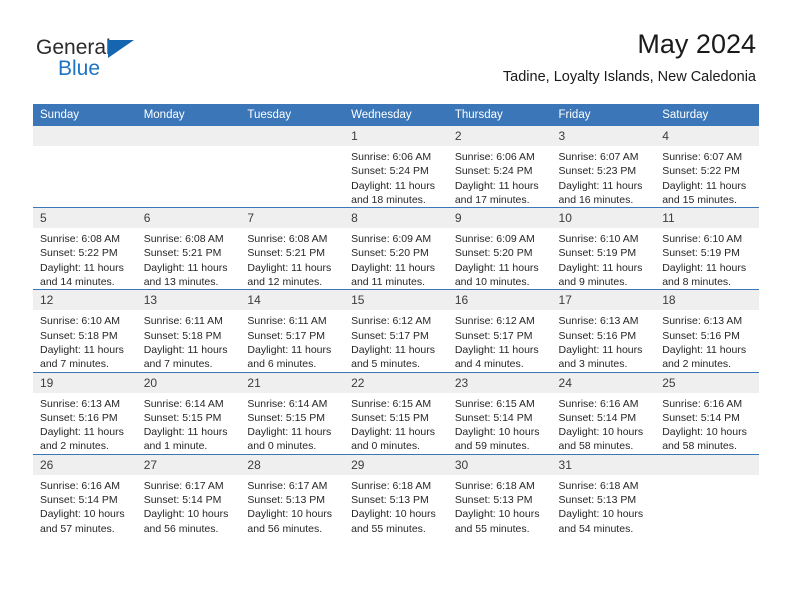  Describe the element at coordinates (629, 77) in the screenshot. I see `page-subtitle: Tadine, Loyalty Islands, New Caledonia` at that location.